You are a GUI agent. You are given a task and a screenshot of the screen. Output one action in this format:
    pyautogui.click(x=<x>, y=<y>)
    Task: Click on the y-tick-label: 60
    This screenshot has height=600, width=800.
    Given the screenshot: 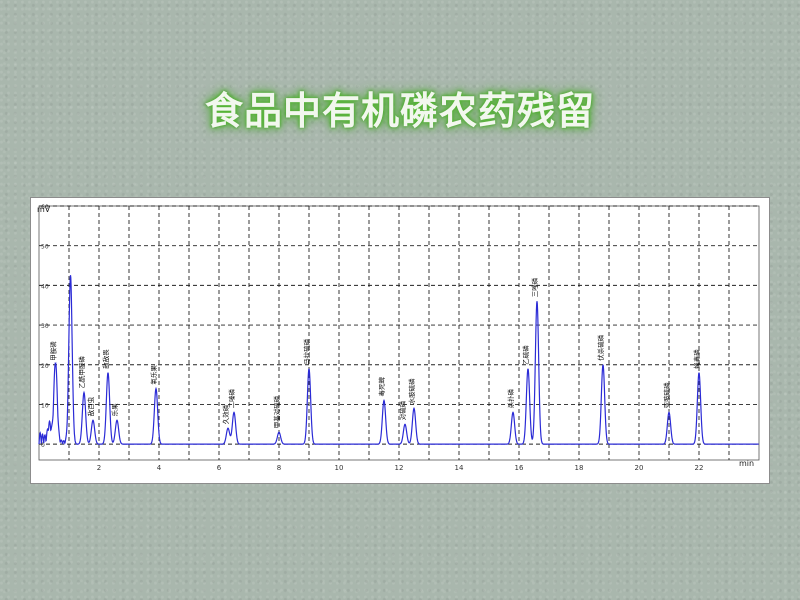 What is the action you would take?
    pyautogui.click(x=45, y=207)
    